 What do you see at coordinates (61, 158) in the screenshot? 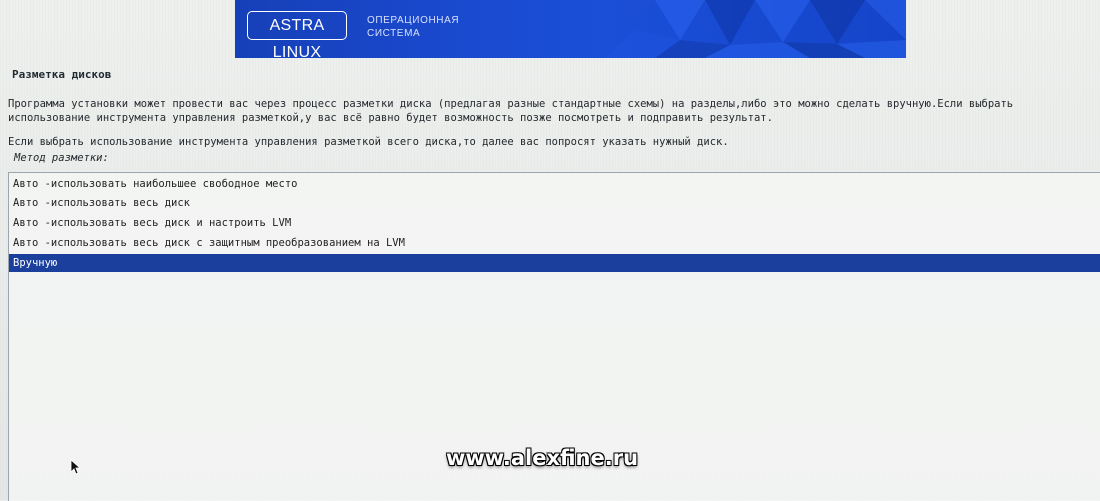
I see `partition-method-label: Метод разметки:` at bounding box center [61, 158].